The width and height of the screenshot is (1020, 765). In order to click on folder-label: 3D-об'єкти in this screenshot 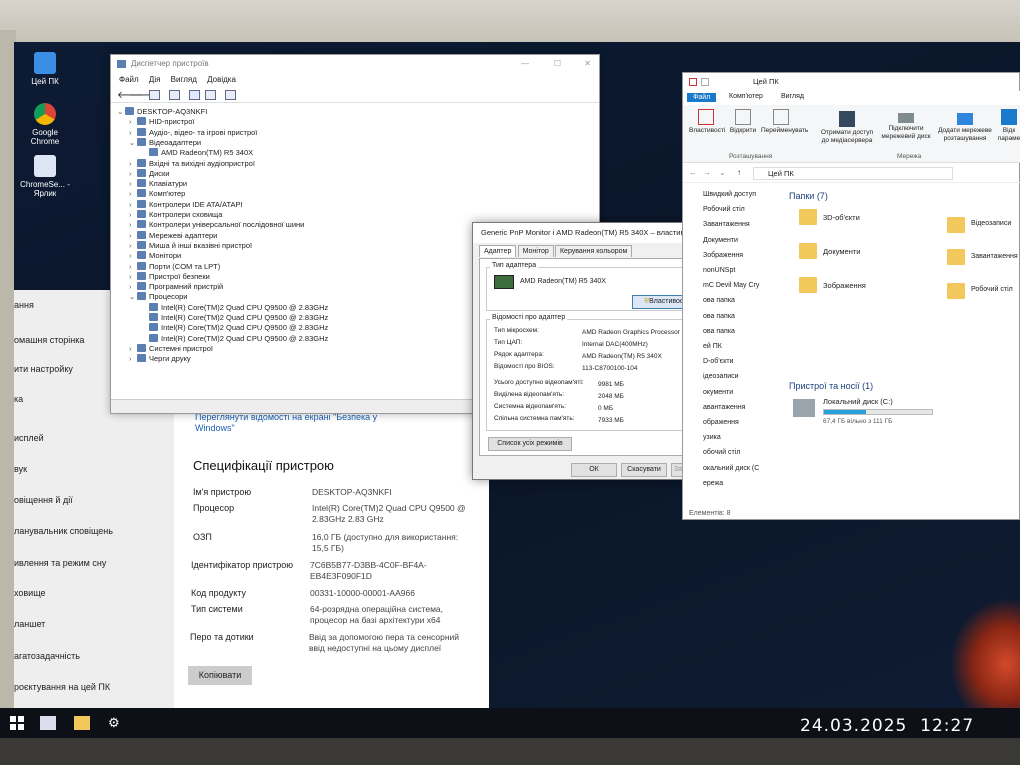, I will do `click(841, 217)`.